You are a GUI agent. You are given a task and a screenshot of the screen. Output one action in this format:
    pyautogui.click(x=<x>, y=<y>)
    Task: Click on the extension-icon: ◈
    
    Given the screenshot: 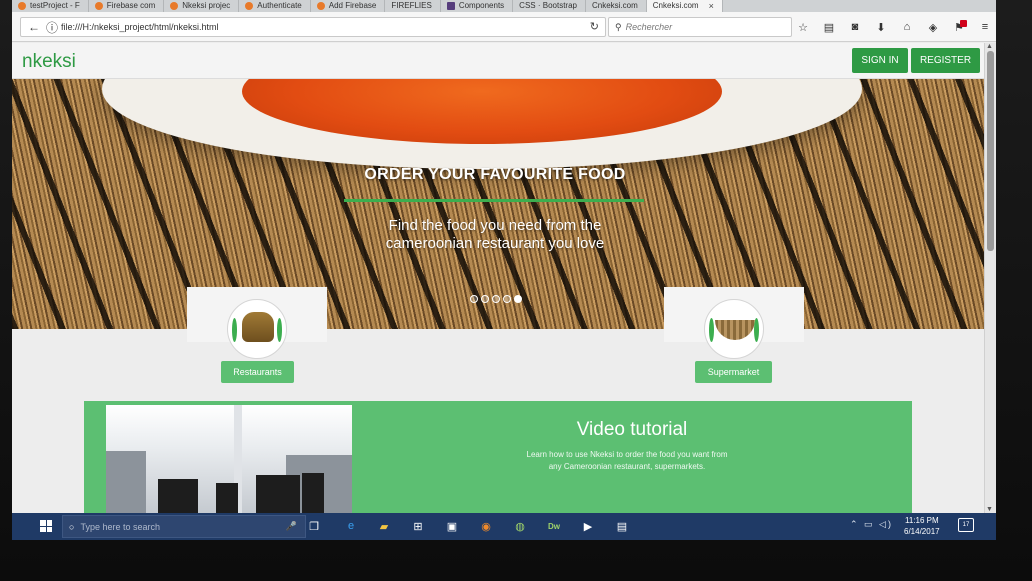 What is the action you would take?
    pyautogui.click(x=933, y=27)
    